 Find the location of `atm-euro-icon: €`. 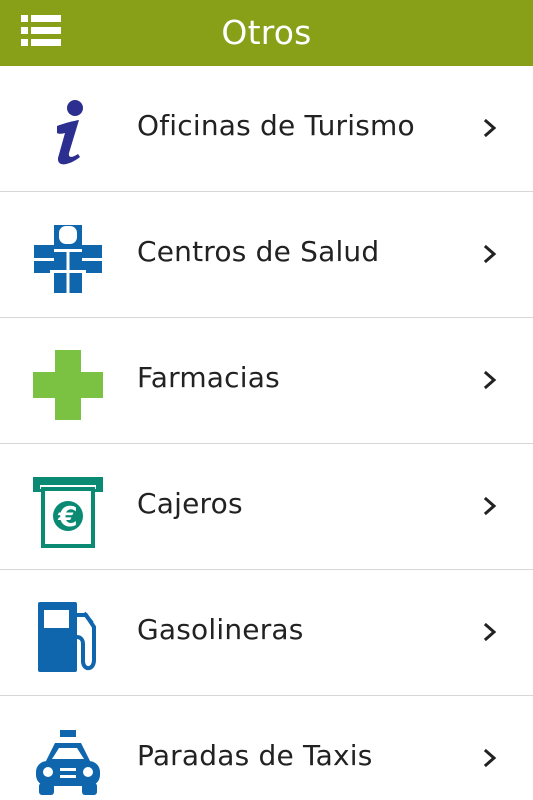

atm-euro-icon: € is located at coordinates (68, 511).